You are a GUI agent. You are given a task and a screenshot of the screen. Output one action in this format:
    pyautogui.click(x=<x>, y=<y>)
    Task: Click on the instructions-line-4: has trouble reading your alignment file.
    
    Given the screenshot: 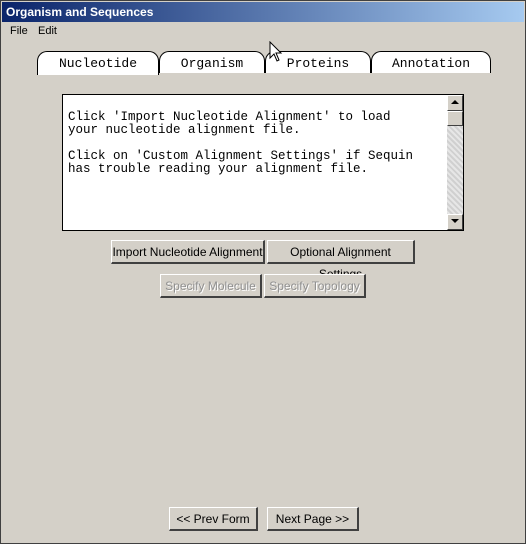 What is the action you would take?
    pyautogui.click(x=218, y=169)
    